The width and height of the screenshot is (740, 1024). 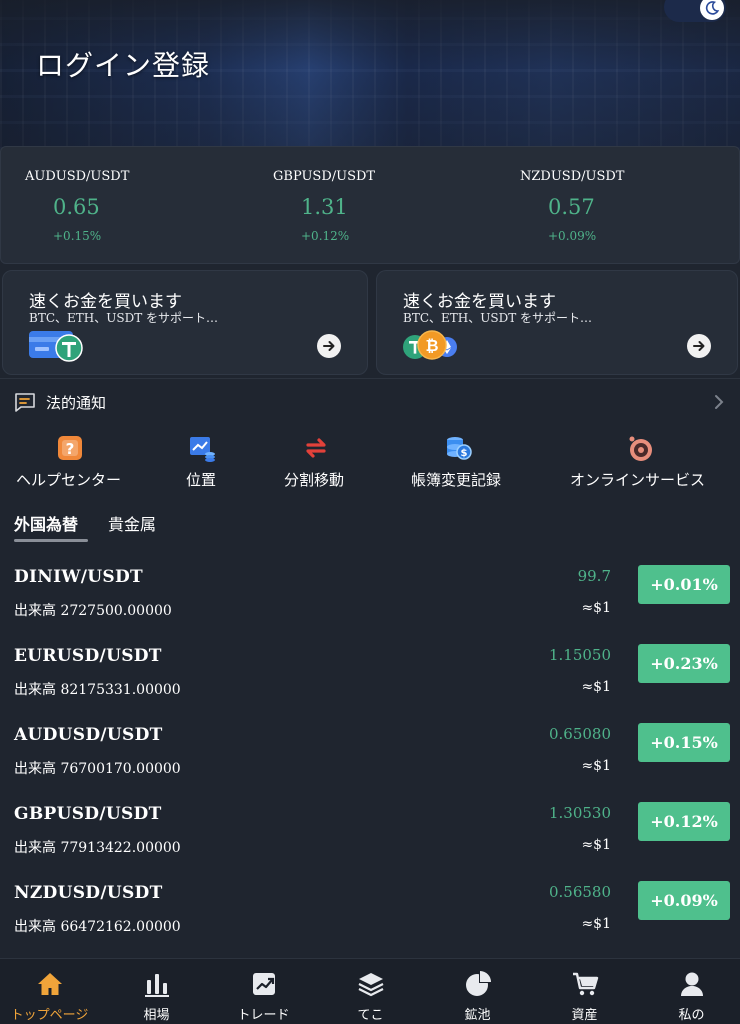 What do you see at coordinates (370, 1015) in the screenshot?
I see `nav-label: てこ` at bounding box center [370, 1015].